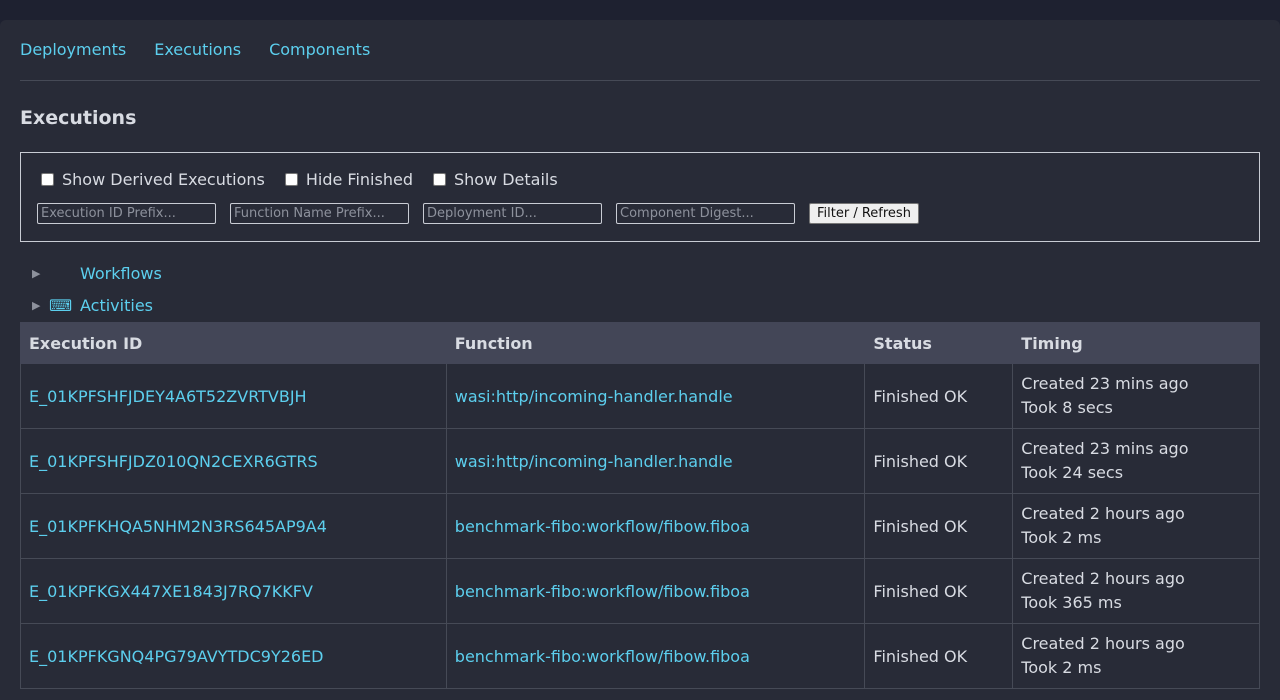  What do you see at coordinates (359, 179) in the screenshot?
I see `checkbox-label: Hide Finished` at bounding box center [359, 179].